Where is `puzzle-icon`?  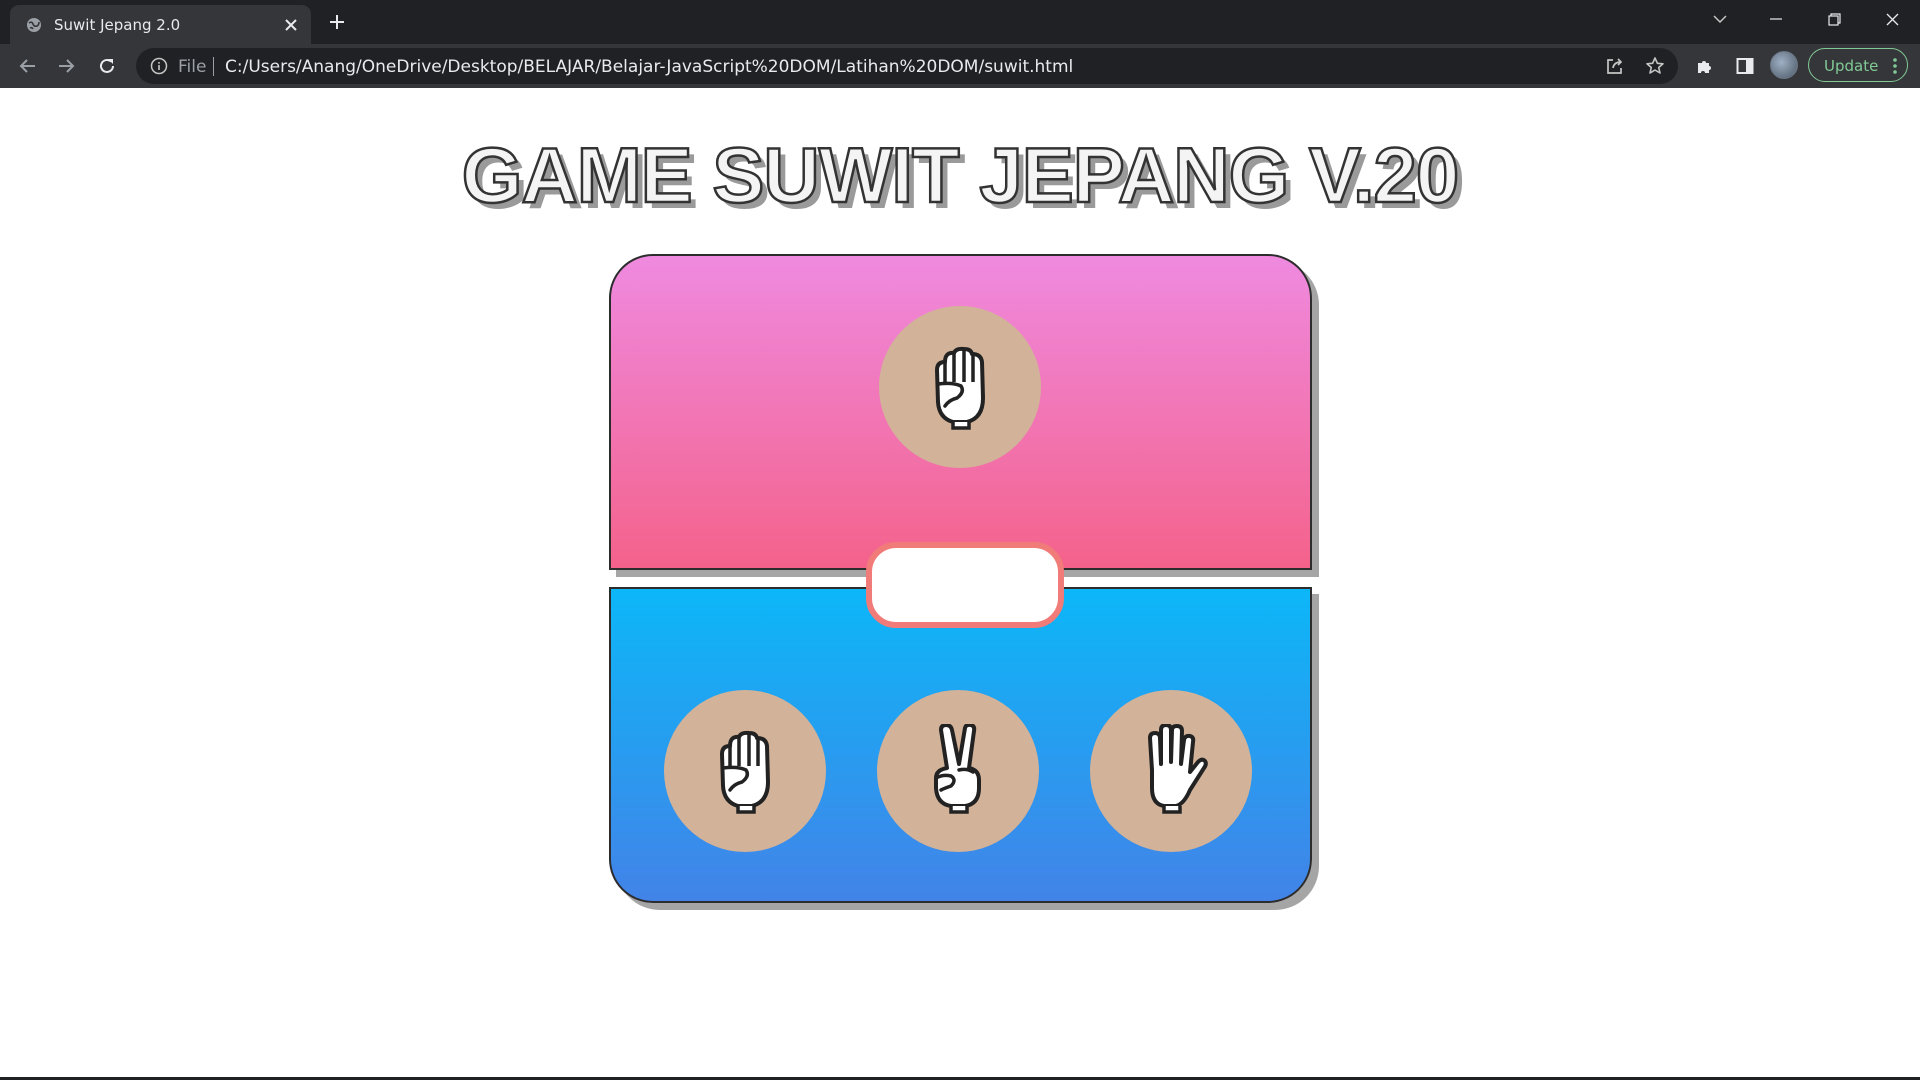 puzzle-icon is located at coordinates (1705, 66).